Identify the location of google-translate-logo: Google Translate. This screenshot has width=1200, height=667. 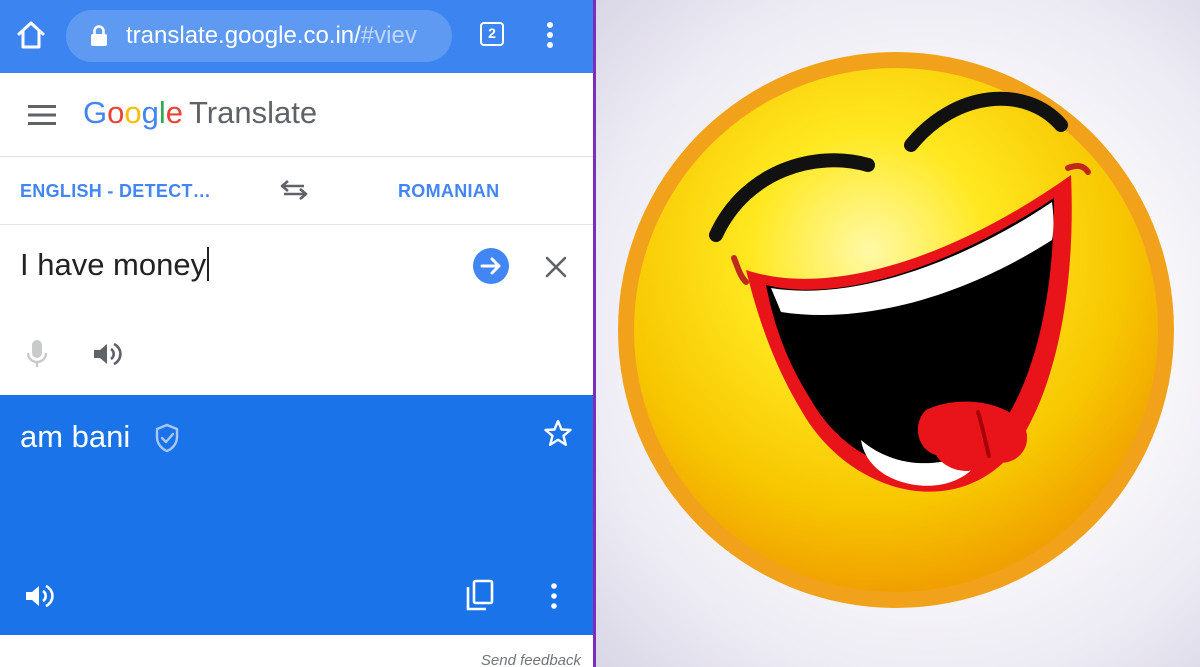
(200, 113).